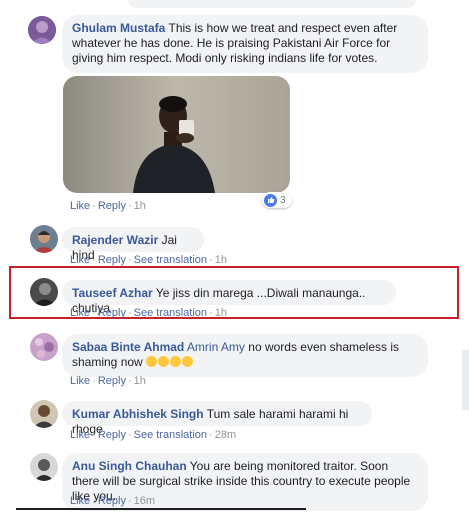 This screenshot has height=513, width=469. What do you see at coordinates (170, 362) in the screenshot?
I see `crying-emoji-icons` at bounding box center [170, 362].